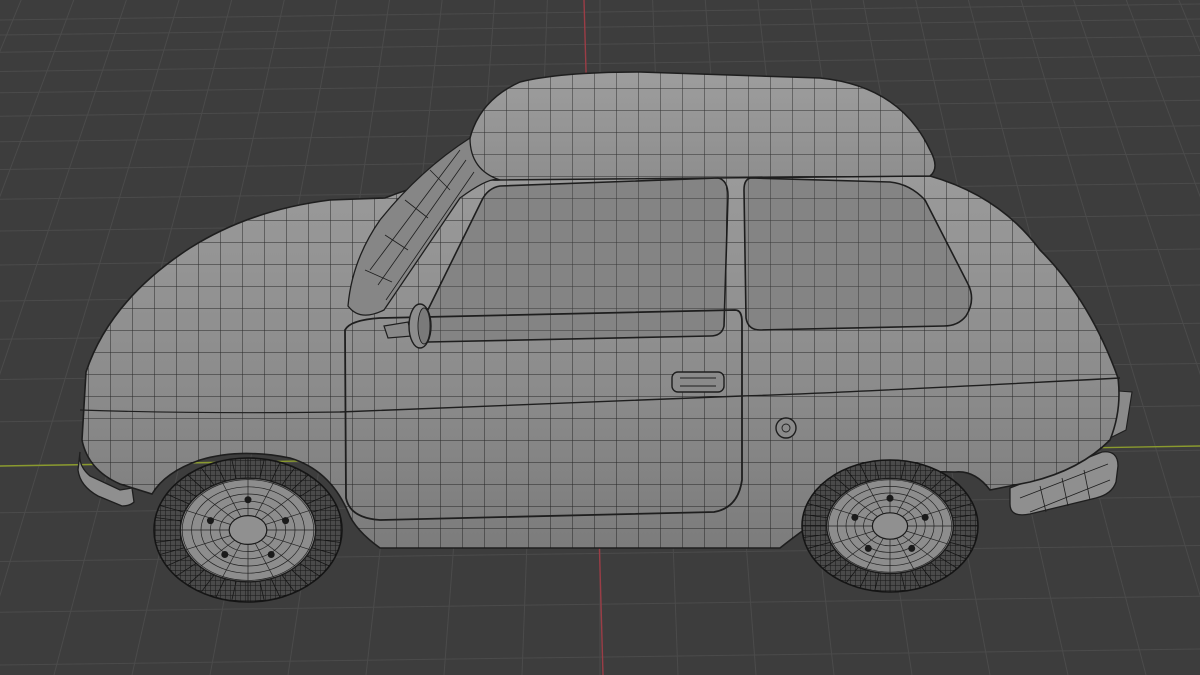  What do you see at coordinates (698, 382) in the screenshot?
I see `door-handle` at bounding box center [698, 382].